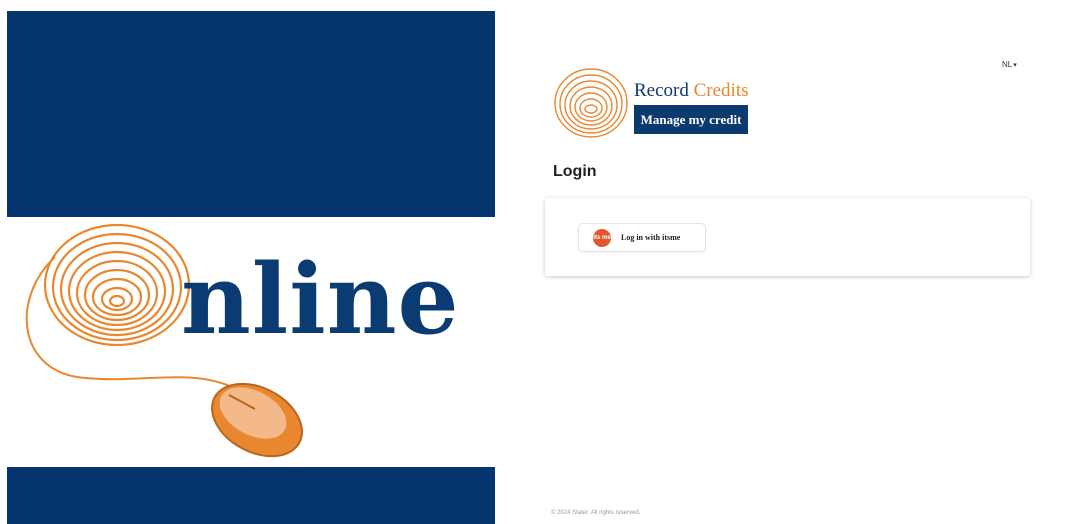  Describe the element at coordinates (602, 237) in the screenshot. I see `itsme-icon: its me` at that location.